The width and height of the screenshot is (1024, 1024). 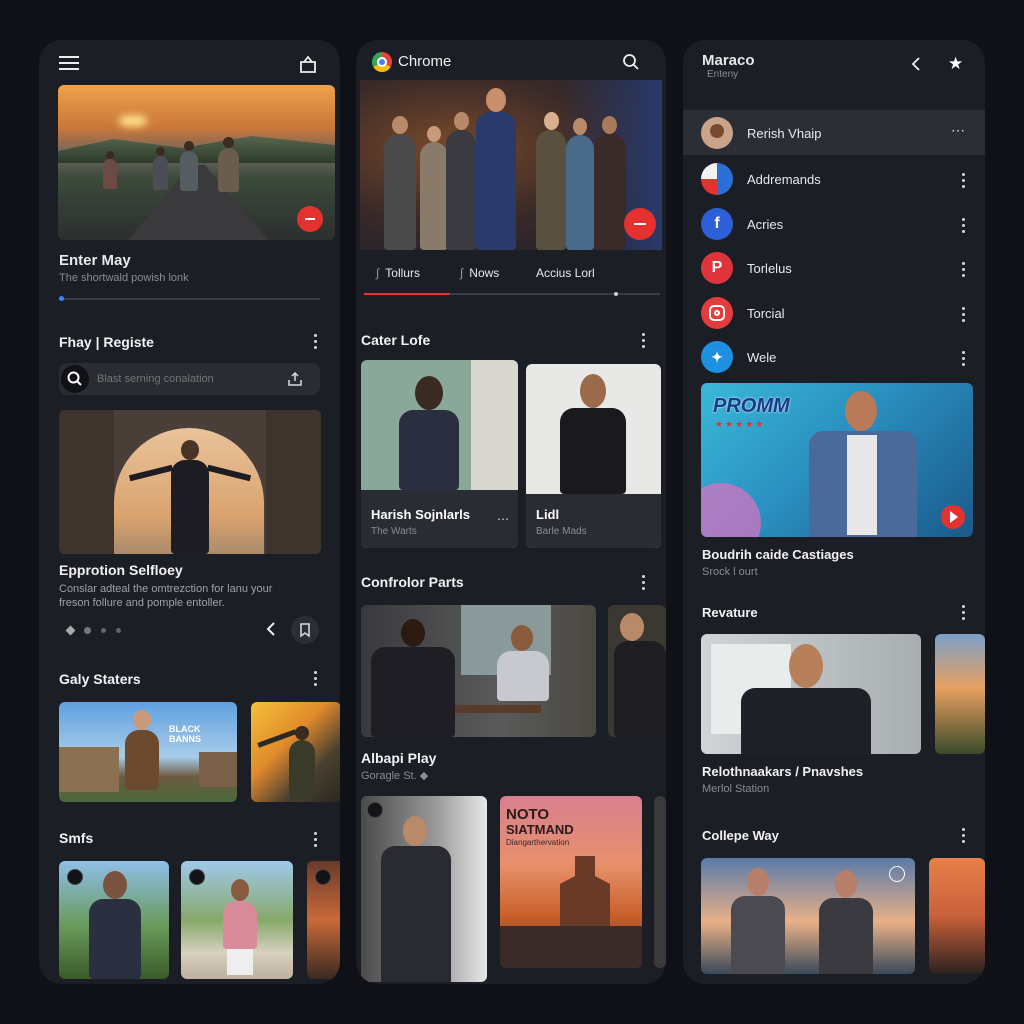 I want to click on rating-stars: ★★★★★, so click(x=740, y=424).